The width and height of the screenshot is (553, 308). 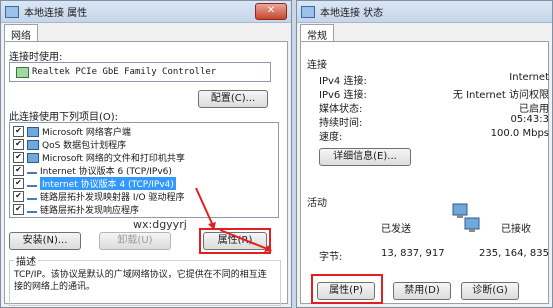 I want to click on annotation-arrows, so click(x=233, y=219).